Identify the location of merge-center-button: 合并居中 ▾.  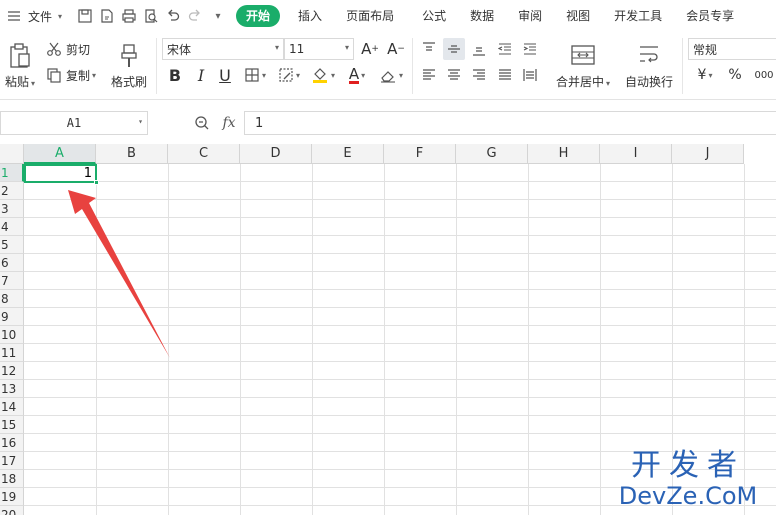
(583, 66).